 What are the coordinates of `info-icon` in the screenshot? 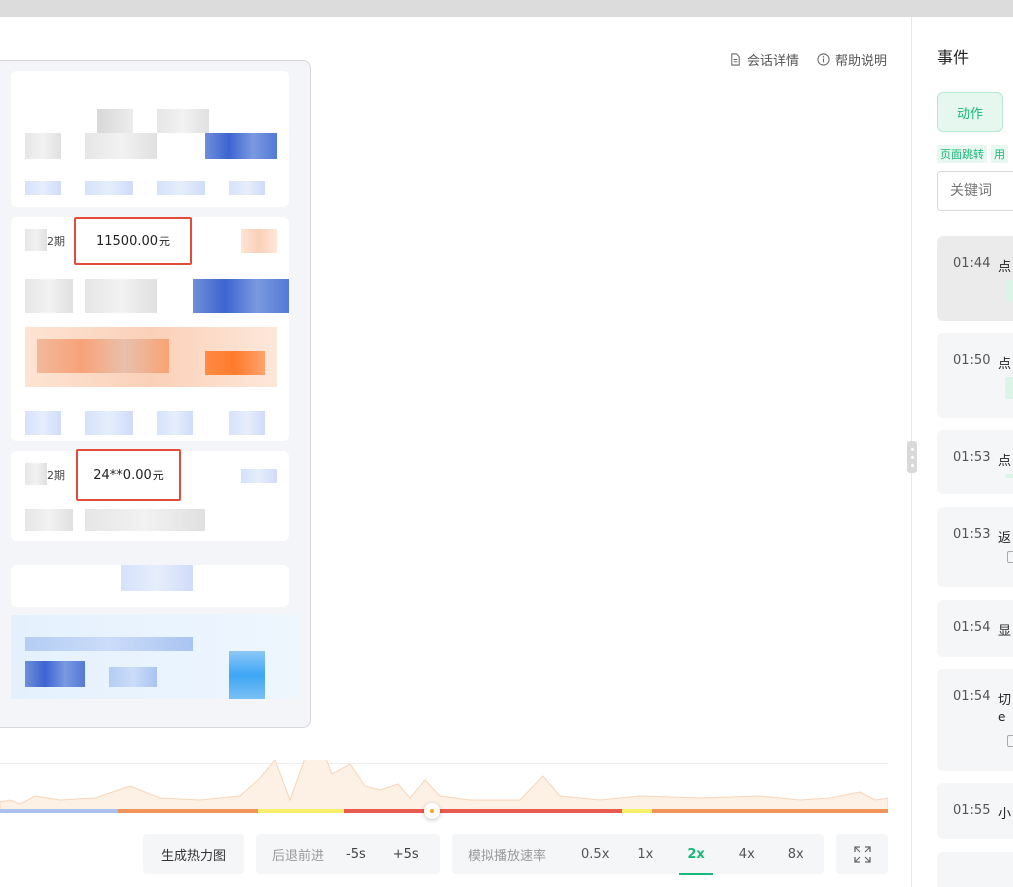 It's located at (823, 59).